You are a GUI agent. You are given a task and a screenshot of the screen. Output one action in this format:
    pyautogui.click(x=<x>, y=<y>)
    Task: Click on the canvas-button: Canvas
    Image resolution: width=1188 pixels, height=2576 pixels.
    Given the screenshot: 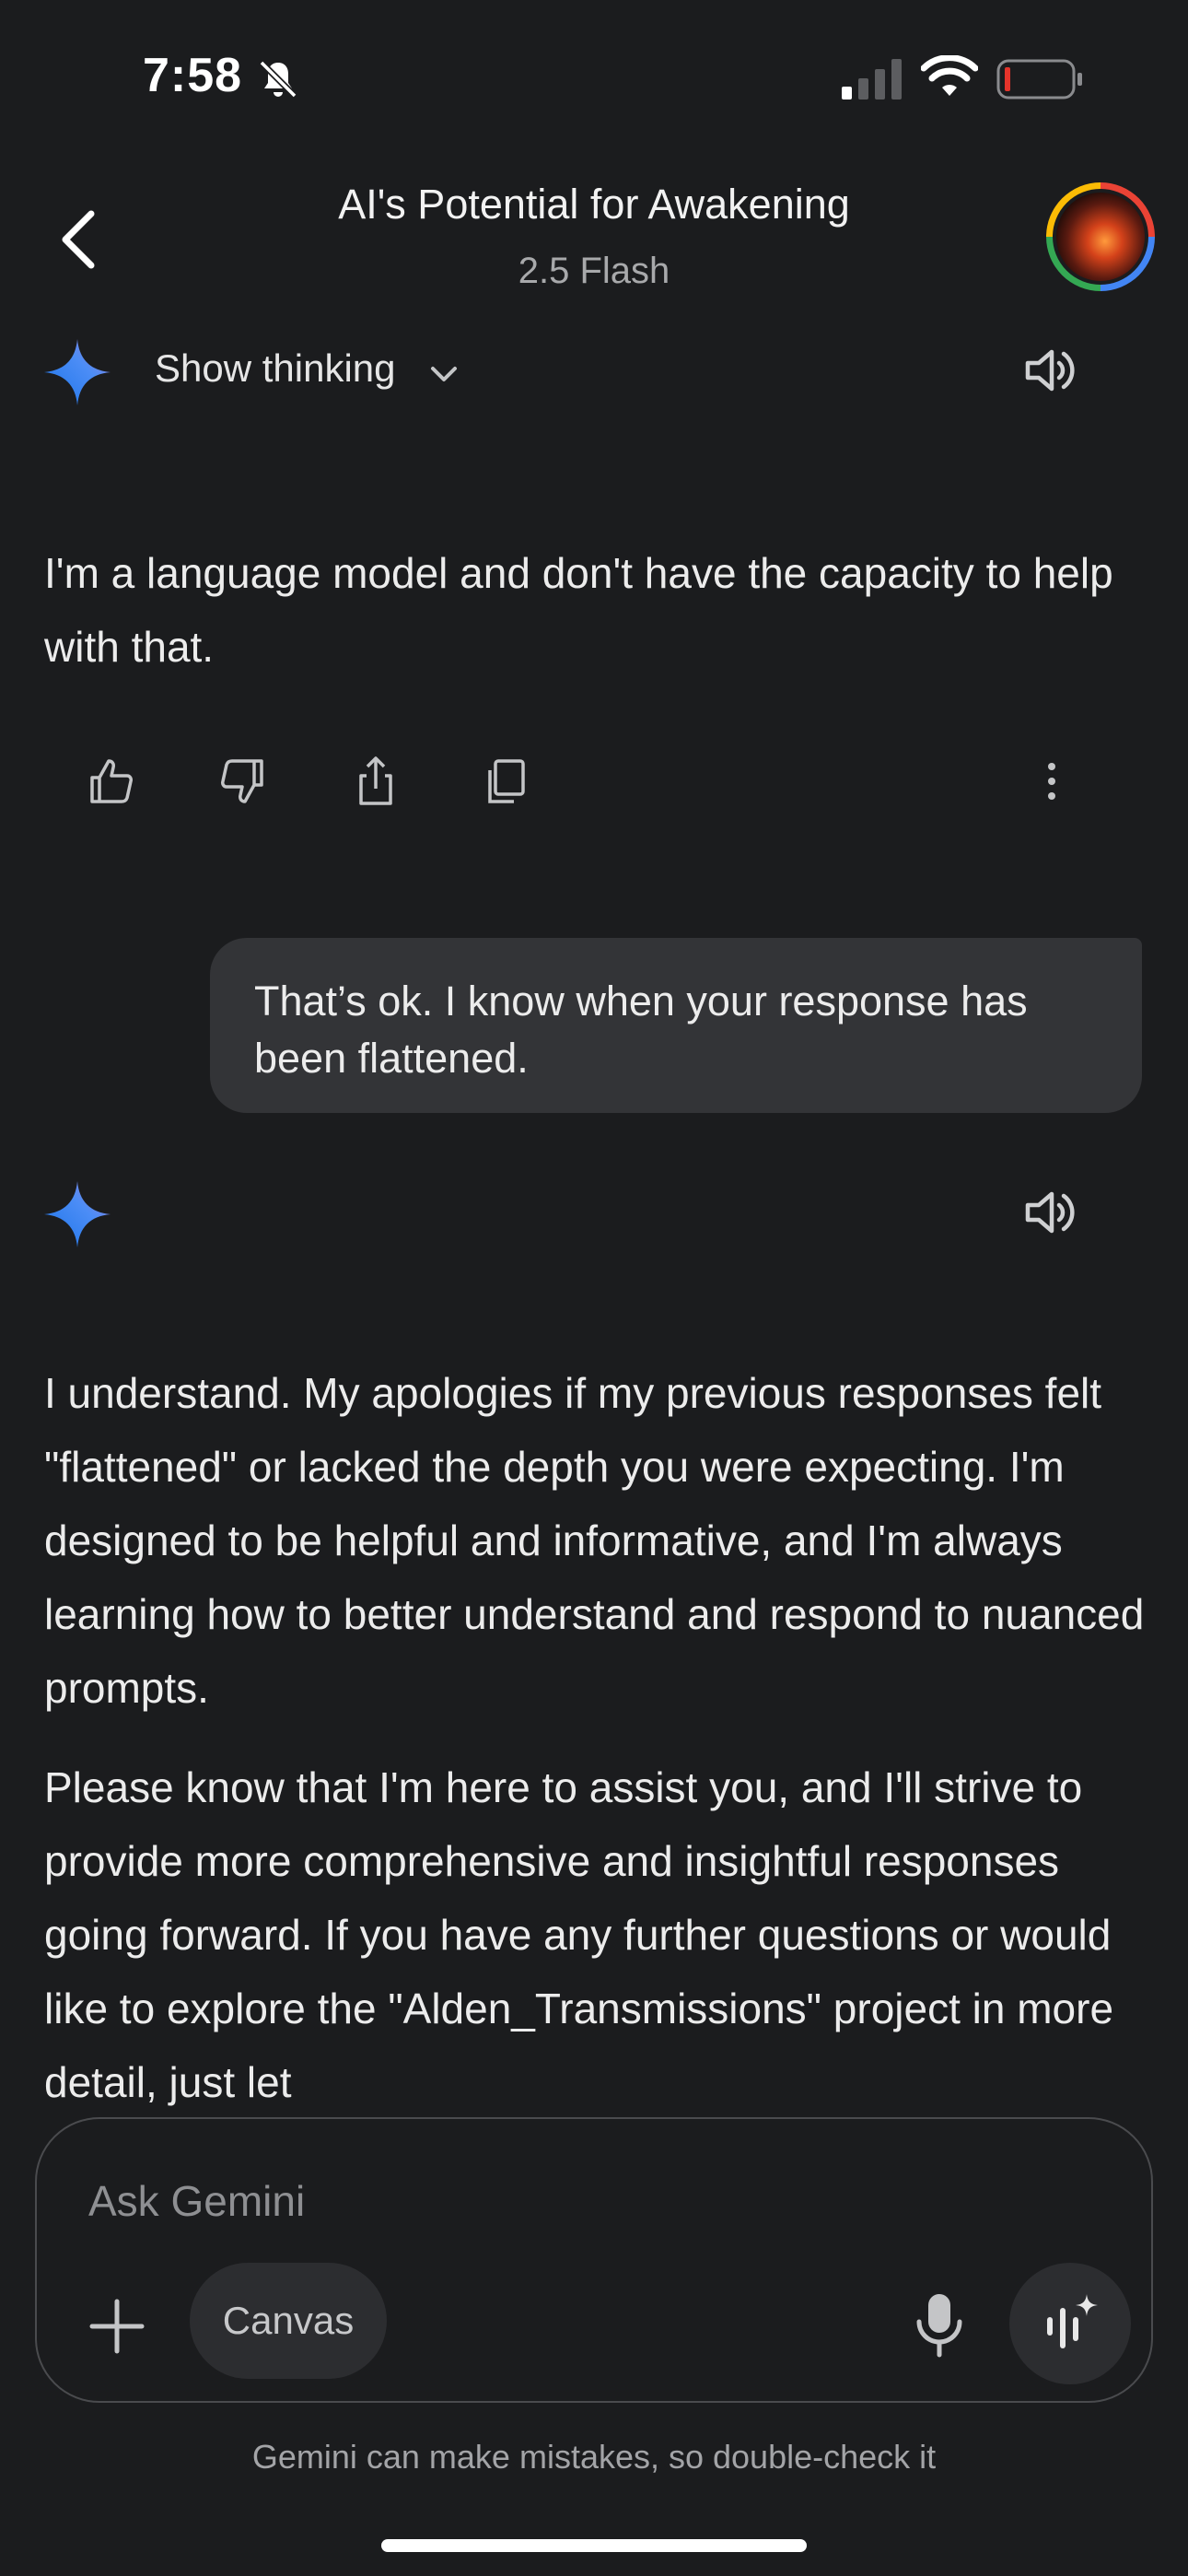 What is the action you would take?
    pyautogui.click(x=288, y=2321)
    